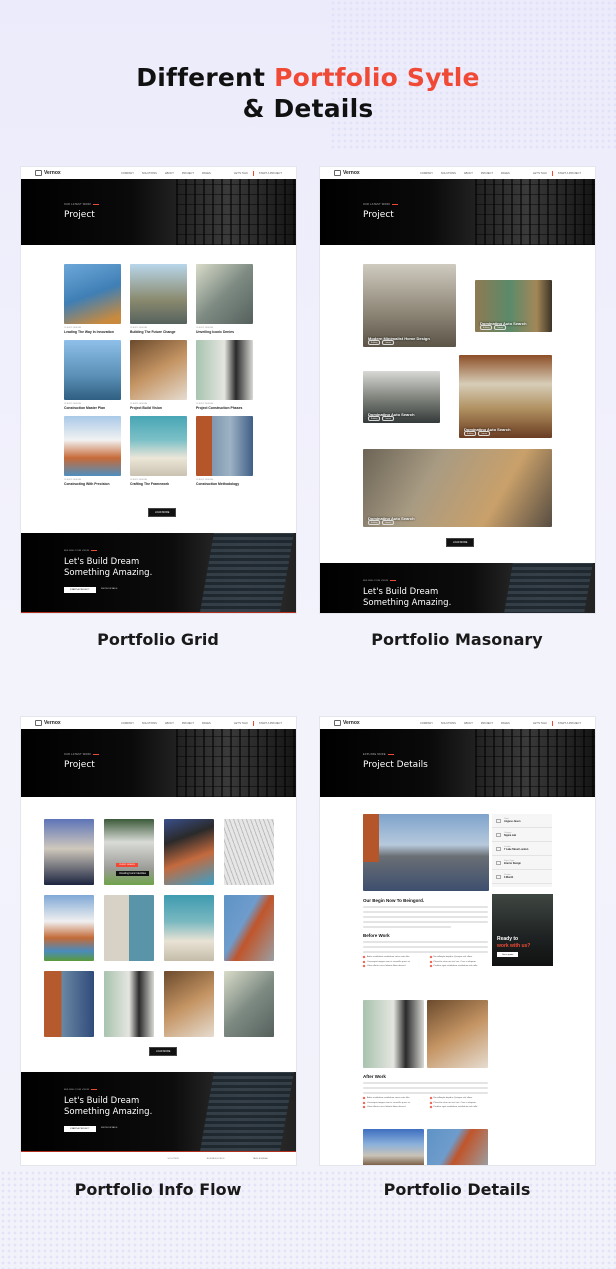 The image size is (616, 1269). What do you see at coordinates (158, 451) in the screenshot?
I see `project-card: CLIENT: DESIGN Crafting The Framework` at bounding box center [158, 451].